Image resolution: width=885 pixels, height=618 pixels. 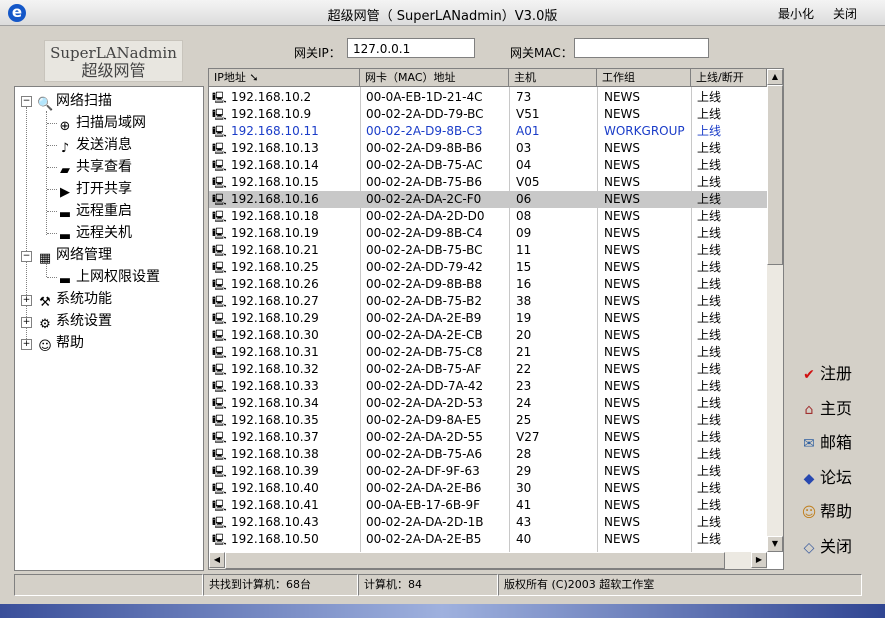 What do you see at coordinates (411, 48) in the screenshot?
I see `gateway-ip-field: 127.0.0.1` at bounding box center [411, 48].